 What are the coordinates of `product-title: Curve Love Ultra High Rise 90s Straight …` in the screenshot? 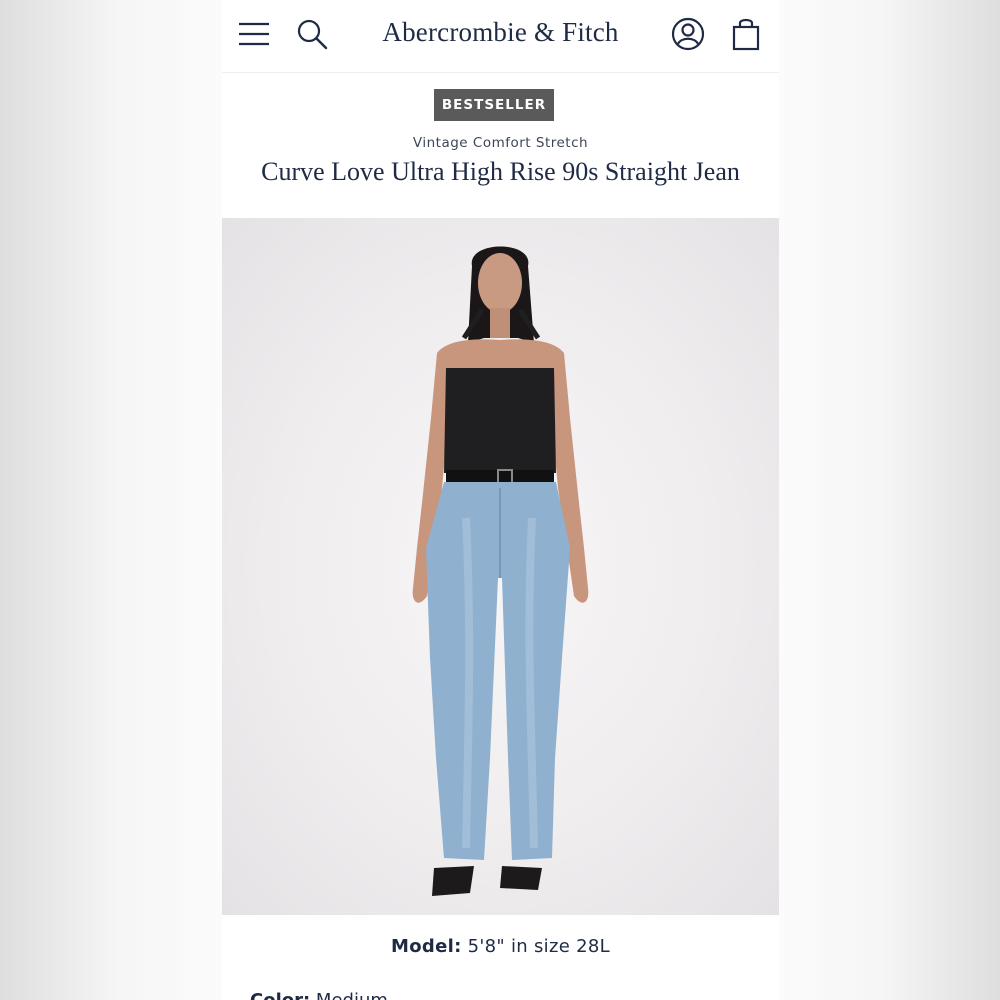 It's located at (500, 171).